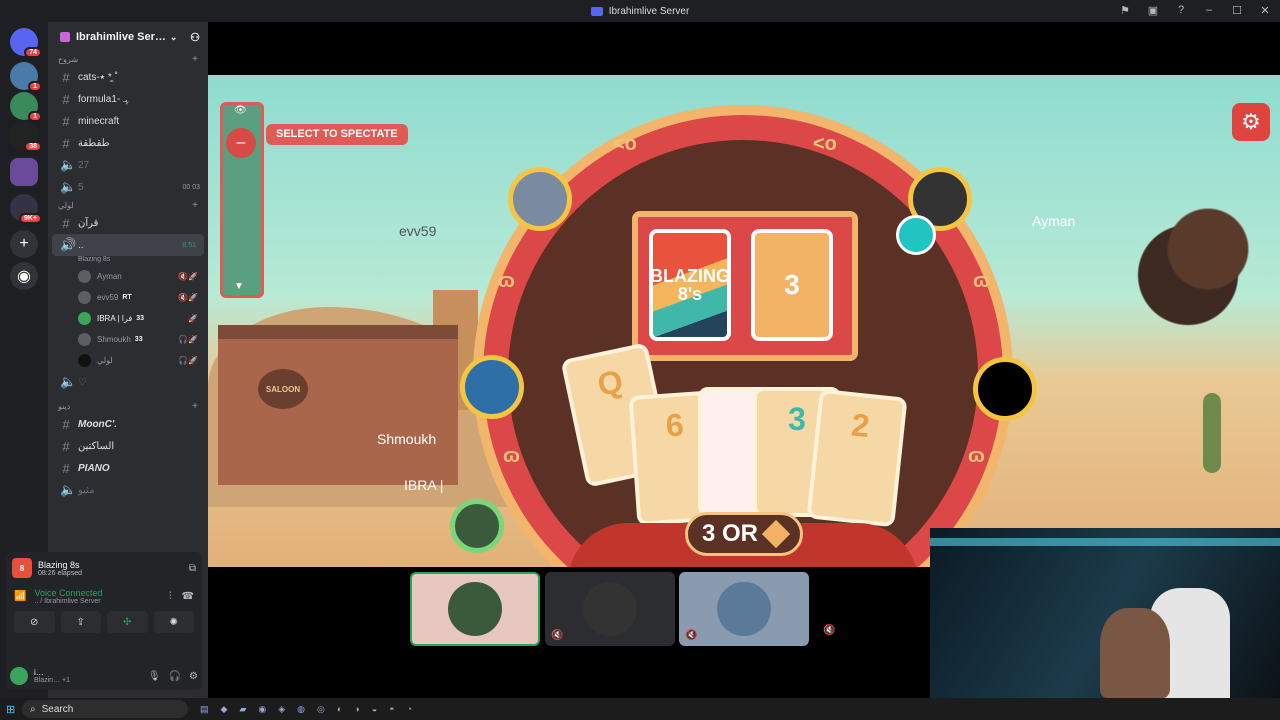 The width and height of the screenshot is (1280, 720). Describe the element at coordinates (128, 318) in the screenshot. I see `voice-user: IBRA | فرا 33 🚀` at that location.